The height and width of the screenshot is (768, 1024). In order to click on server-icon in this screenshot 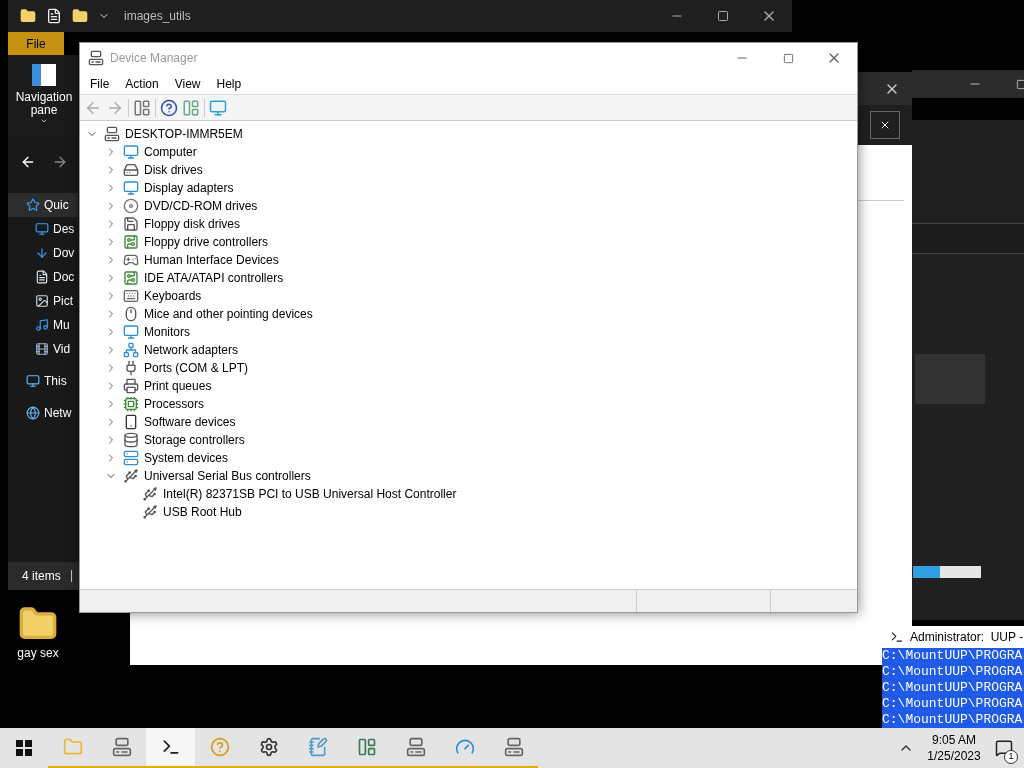, I will do `click(131, 458)`.